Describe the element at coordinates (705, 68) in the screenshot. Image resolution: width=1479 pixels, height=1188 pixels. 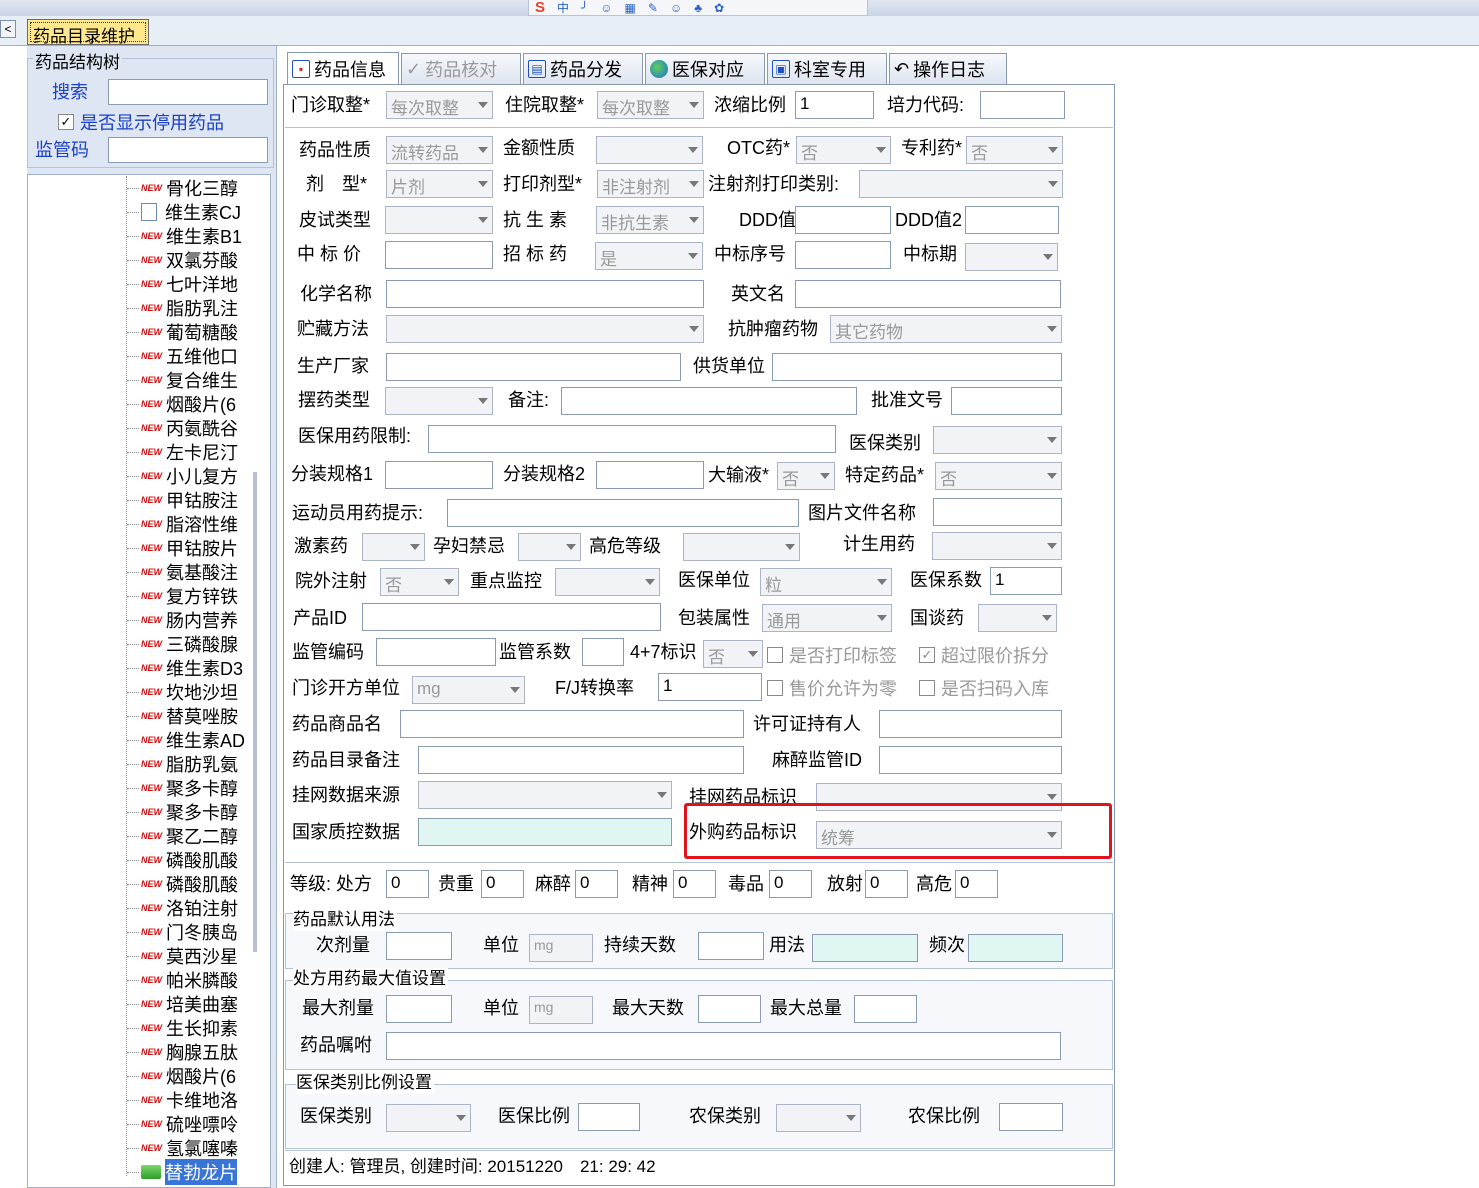
I see `tab-insurance-map: 医保对应` at that location.